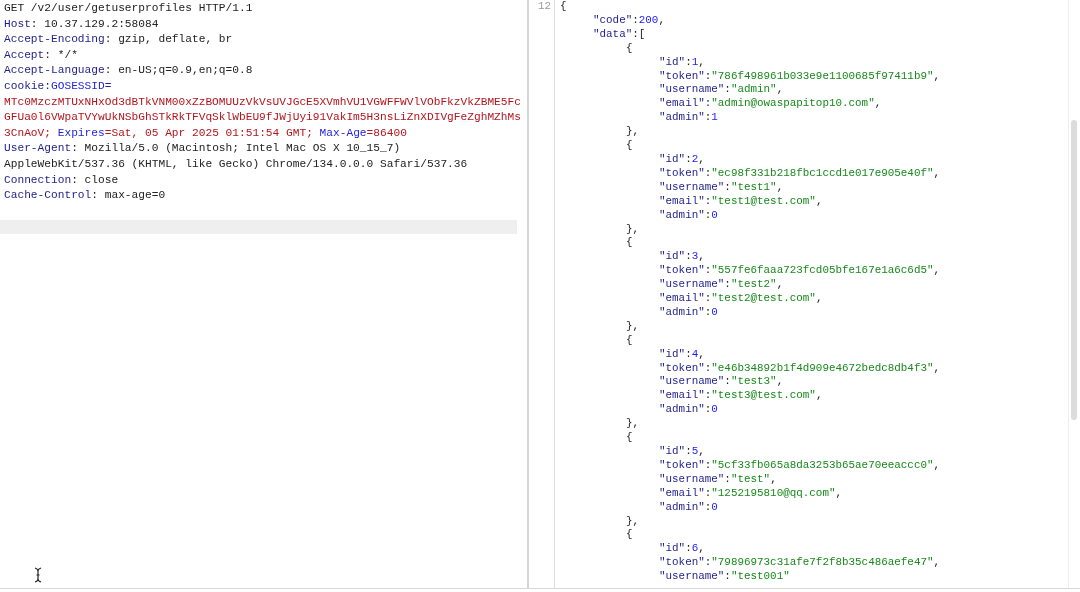 Image resolution: width=1080 pixels, height=592 pixels. What do you see at coordinates (38, 575) in the screenshot?
I see `text-cursor-icon` at bounding box center [38, 575].